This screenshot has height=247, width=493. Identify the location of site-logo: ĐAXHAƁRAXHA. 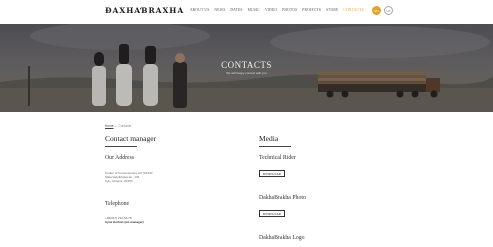
(144, 10).